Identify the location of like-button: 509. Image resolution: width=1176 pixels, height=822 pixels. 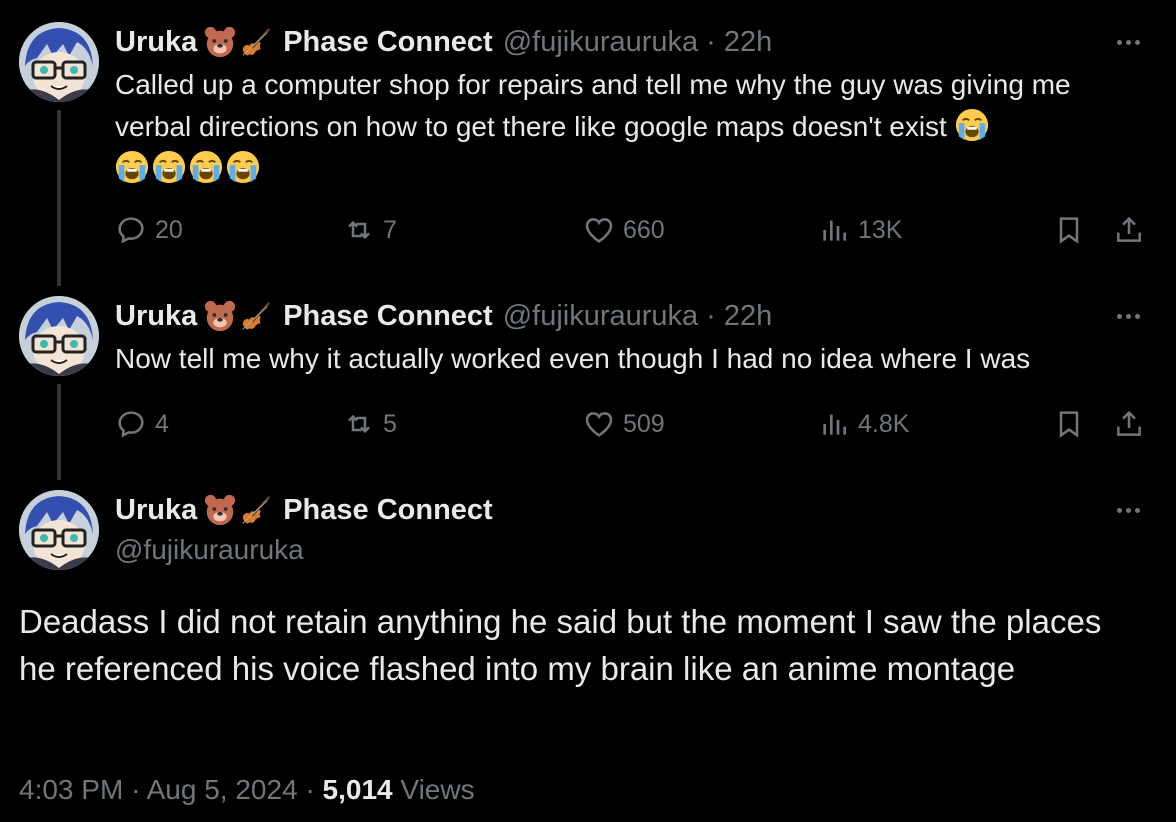
(624, 424).